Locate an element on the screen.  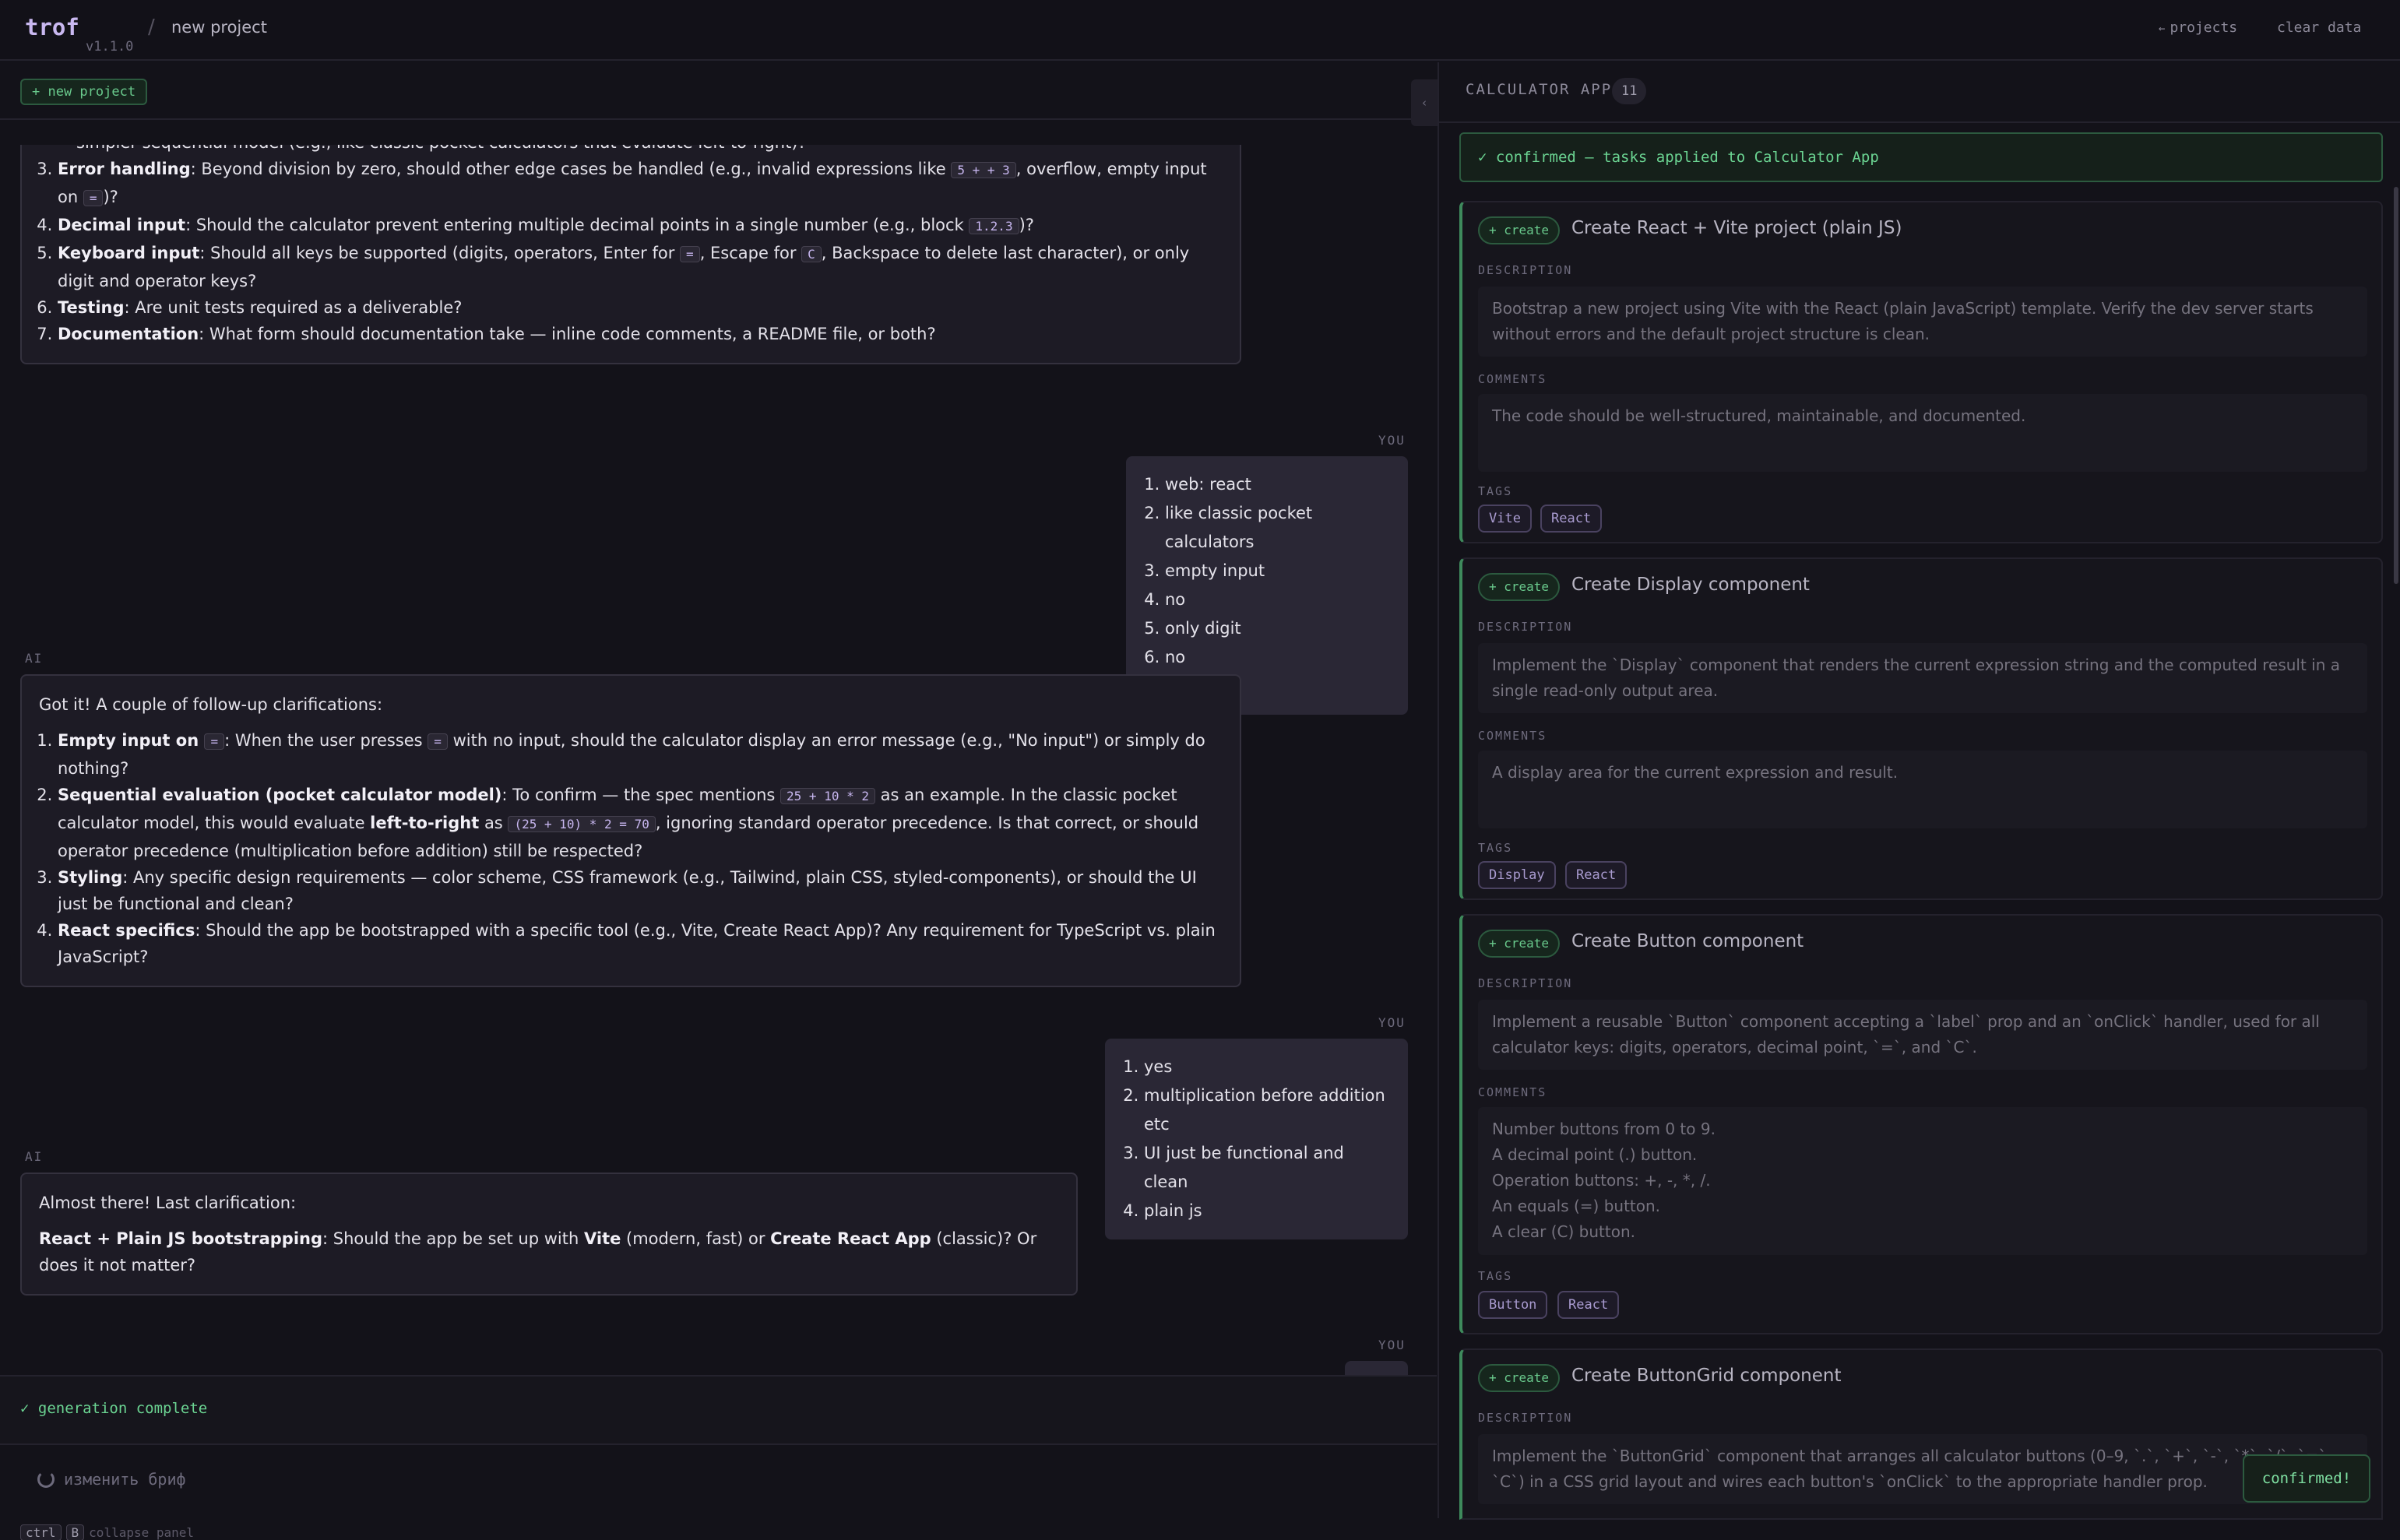
comment-line: A decimal point (.) button. is located at coordinates (1595, 1154).